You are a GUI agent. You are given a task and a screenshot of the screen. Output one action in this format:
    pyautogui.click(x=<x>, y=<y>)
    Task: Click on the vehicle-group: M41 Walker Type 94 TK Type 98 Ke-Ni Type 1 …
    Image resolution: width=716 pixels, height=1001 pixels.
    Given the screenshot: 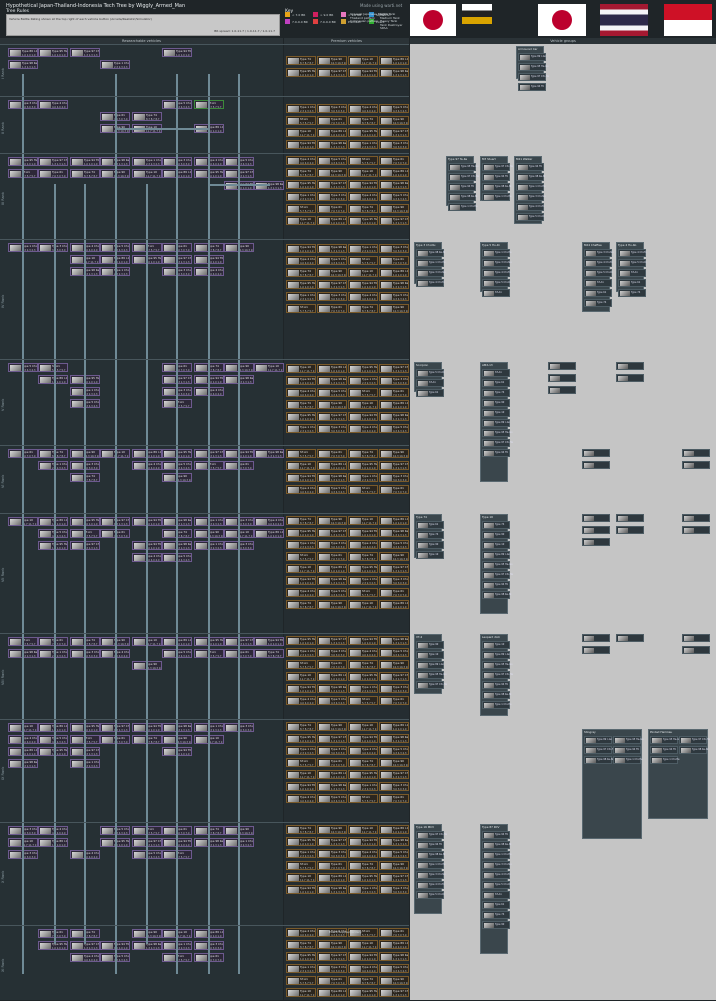 What is the action you would take?
    pyautogui.click(x=530, y=190)
    